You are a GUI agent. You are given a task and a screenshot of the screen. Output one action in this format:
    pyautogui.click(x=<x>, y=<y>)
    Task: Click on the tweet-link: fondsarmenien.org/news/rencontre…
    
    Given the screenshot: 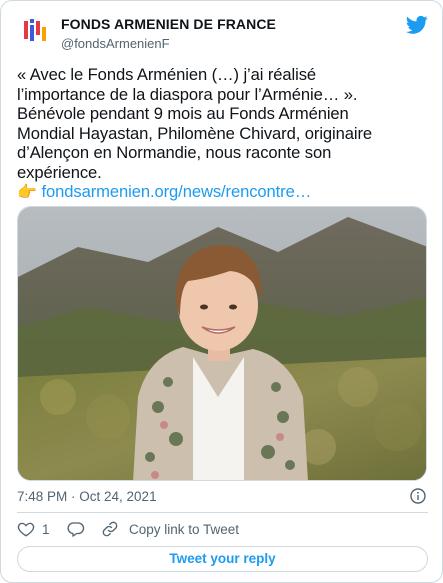 What is the action you would take?
    pyautogui.click(x=177, y=191)
    